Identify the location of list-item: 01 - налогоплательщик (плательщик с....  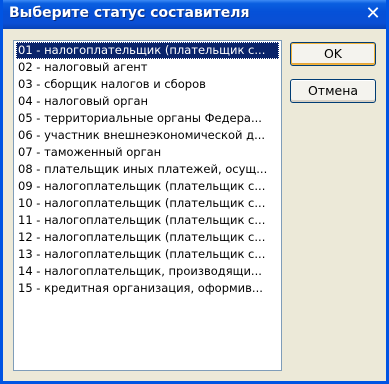
(147, 50).